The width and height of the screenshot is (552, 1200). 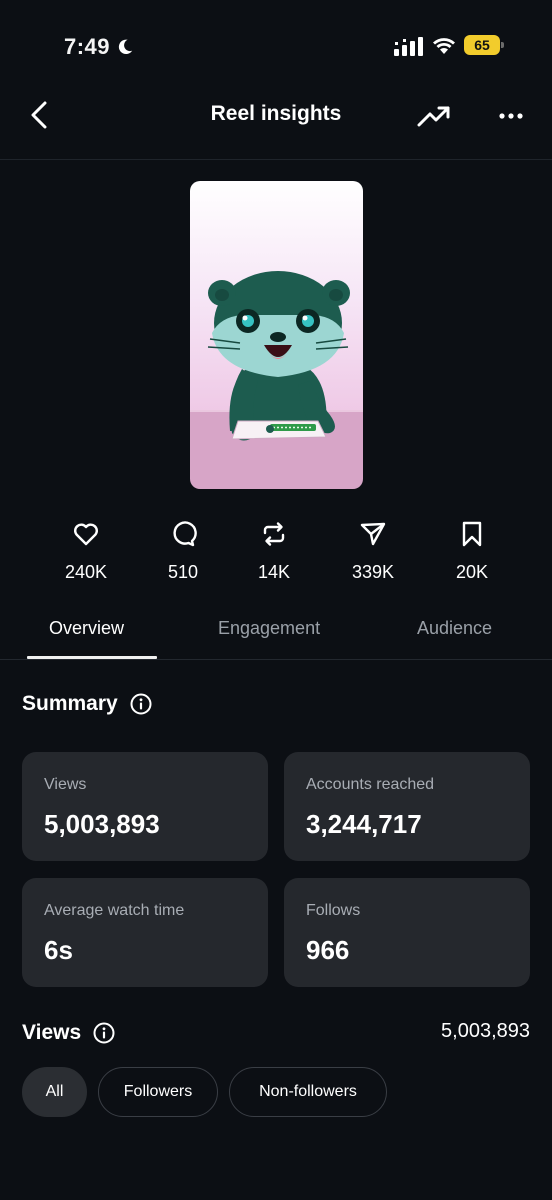 I want to click on active-tab-indicator, so click(x=92, y=657).